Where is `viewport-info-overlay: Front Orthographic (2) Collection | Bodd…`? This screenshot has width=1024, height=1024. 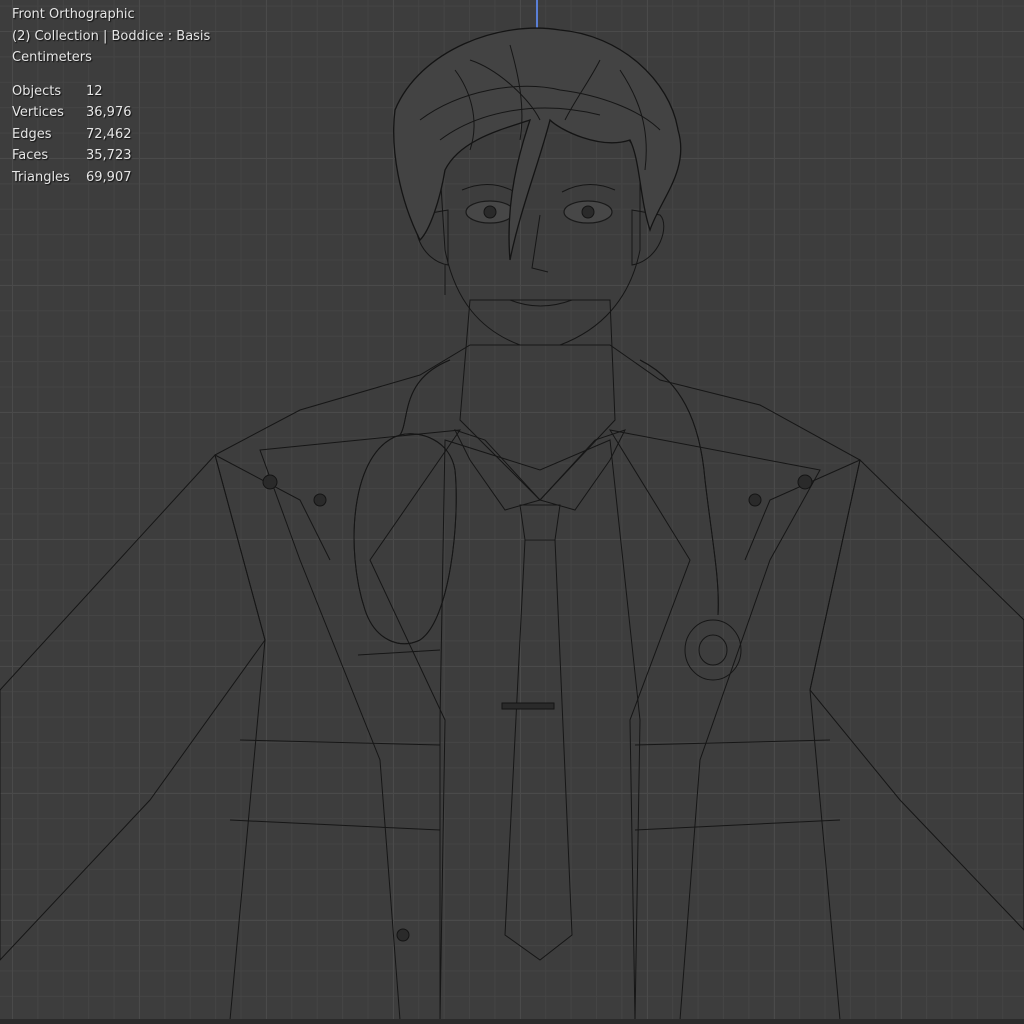 viewport-info-overlay: Front Orthographic (2) Collection | Bodd… is located at coordinates (111, 96).